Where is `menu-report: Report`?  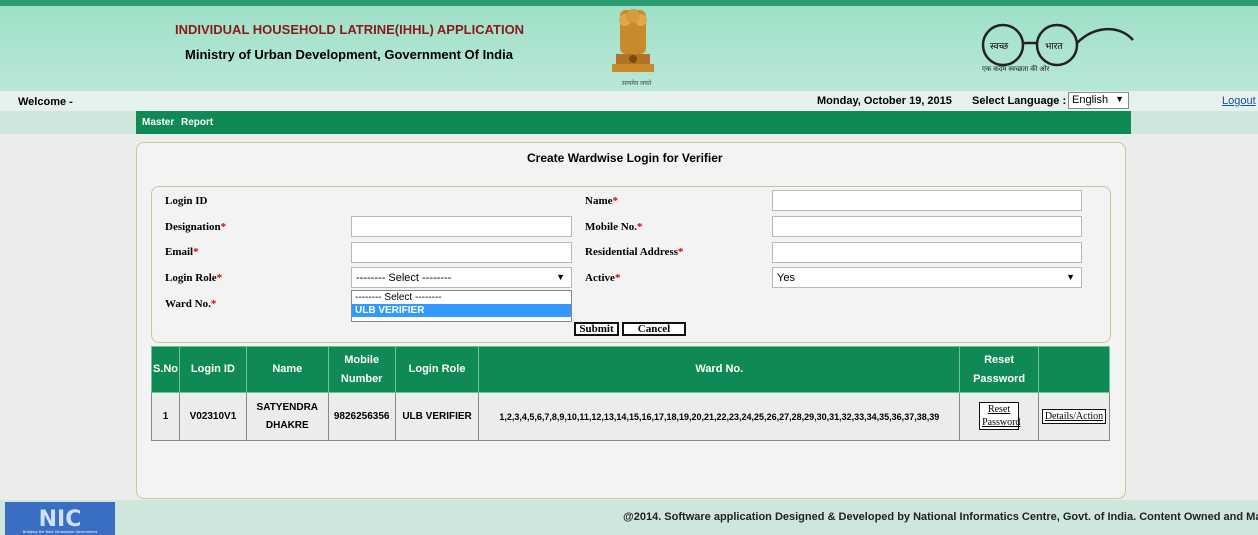 menu-report: Report is located at coordinates (197, 122).